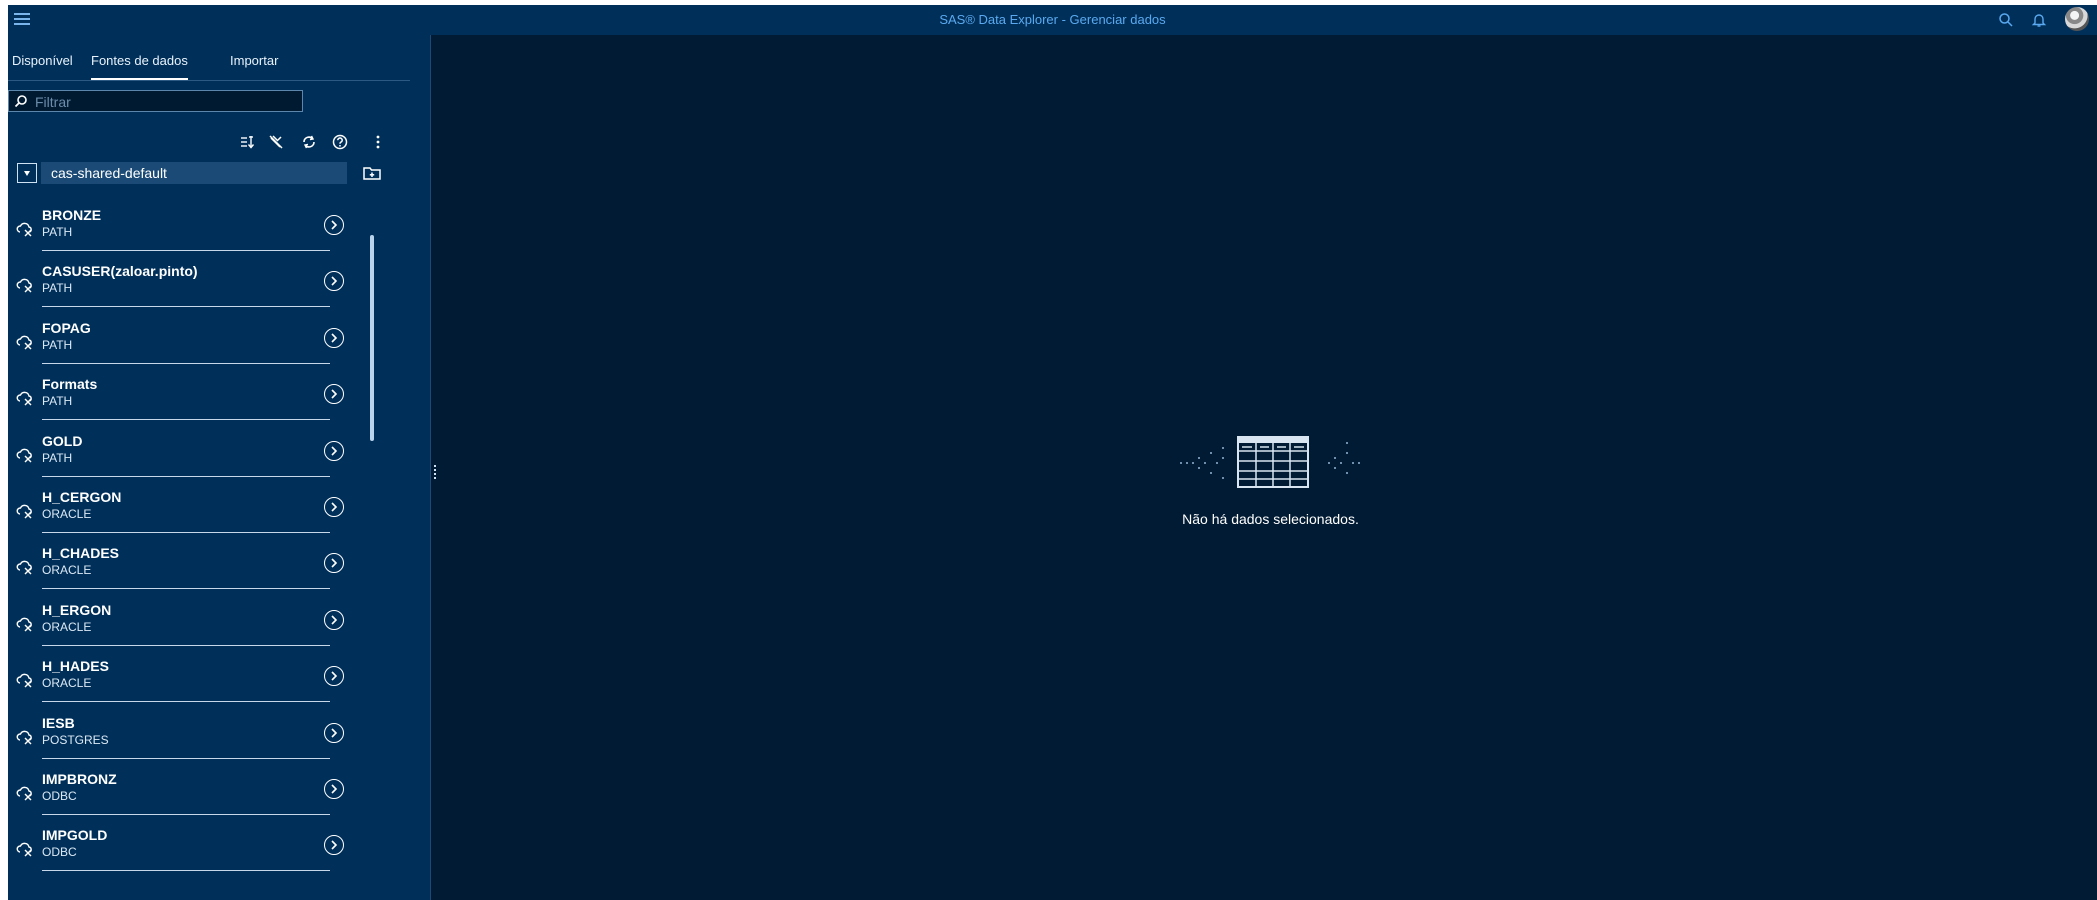 This screenshot has height=900, width=2097. I want to click on data-source-name: H_HADES, so click(75, 666).